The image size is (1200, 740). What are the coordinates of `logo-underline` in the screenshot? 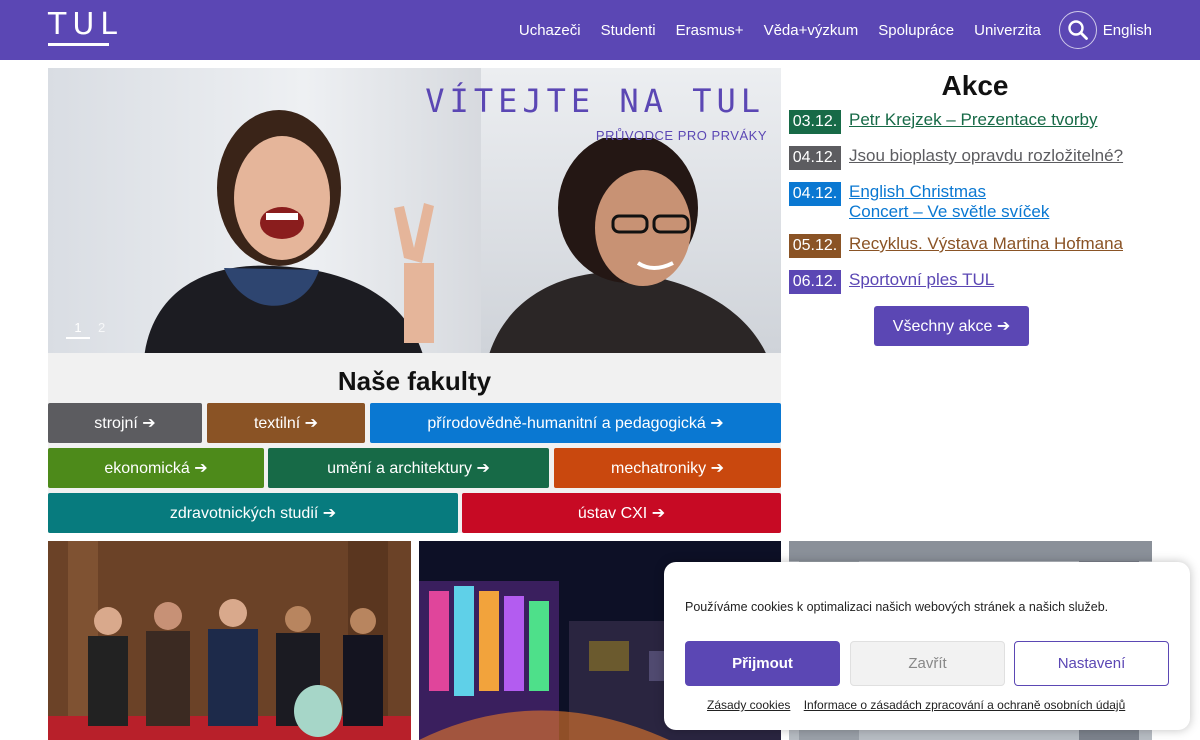 It's located at (78, 44).